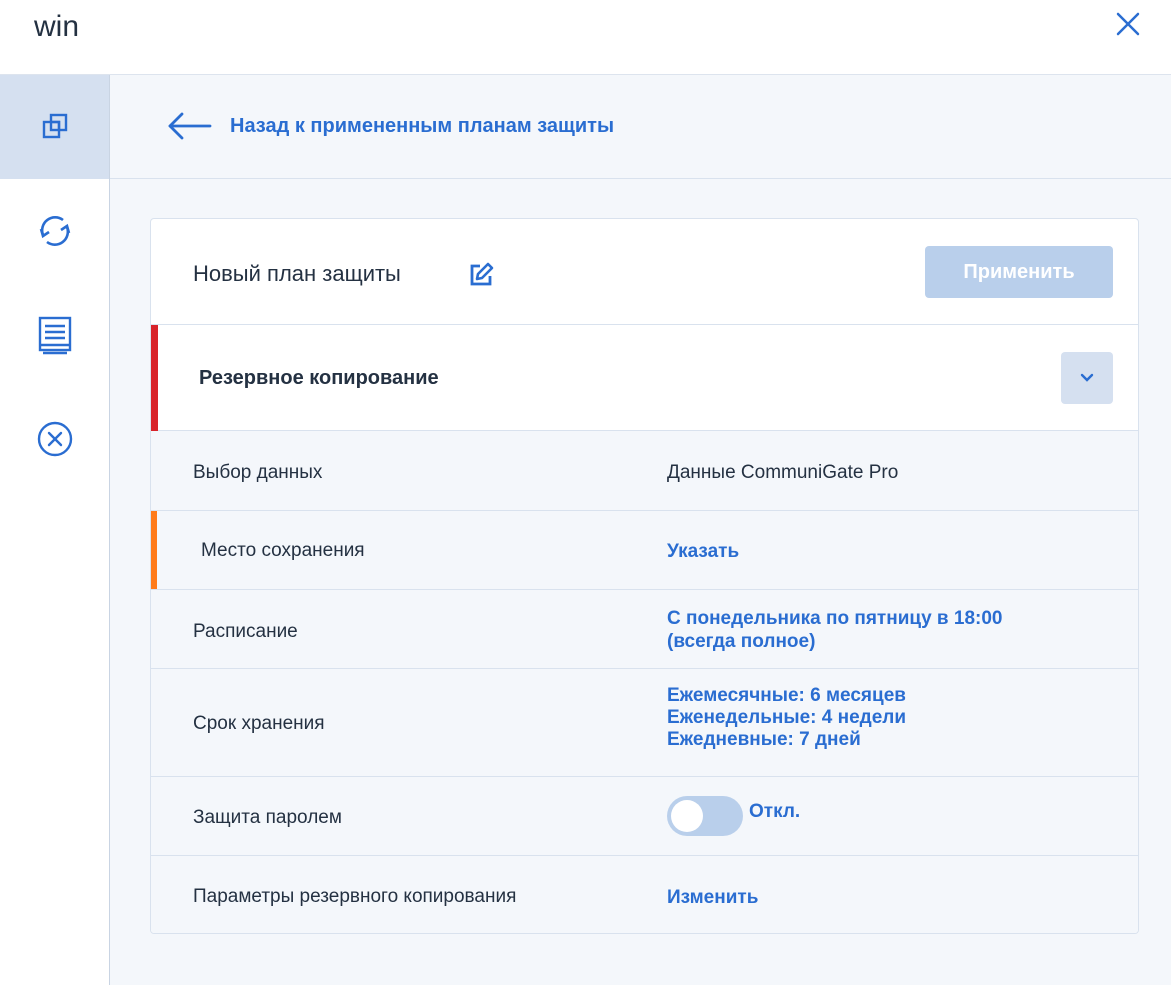 The image size is (1171, 985). What do you see at coordinates (1019, 272) in the screenshot?
I see `apply-button: Применить` at bounding box center [1019, 272].